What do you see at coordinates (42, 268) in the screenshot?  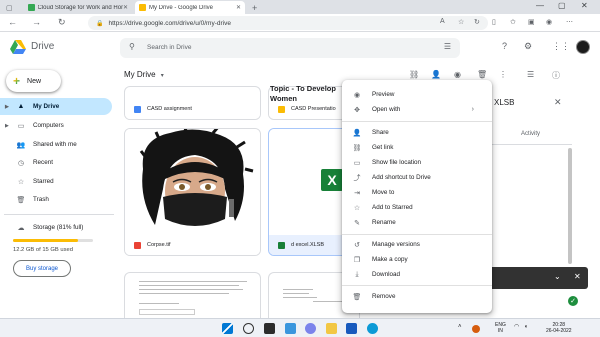 I see `buy-storage-button: Buy storage` at bounding box center [42, 268].